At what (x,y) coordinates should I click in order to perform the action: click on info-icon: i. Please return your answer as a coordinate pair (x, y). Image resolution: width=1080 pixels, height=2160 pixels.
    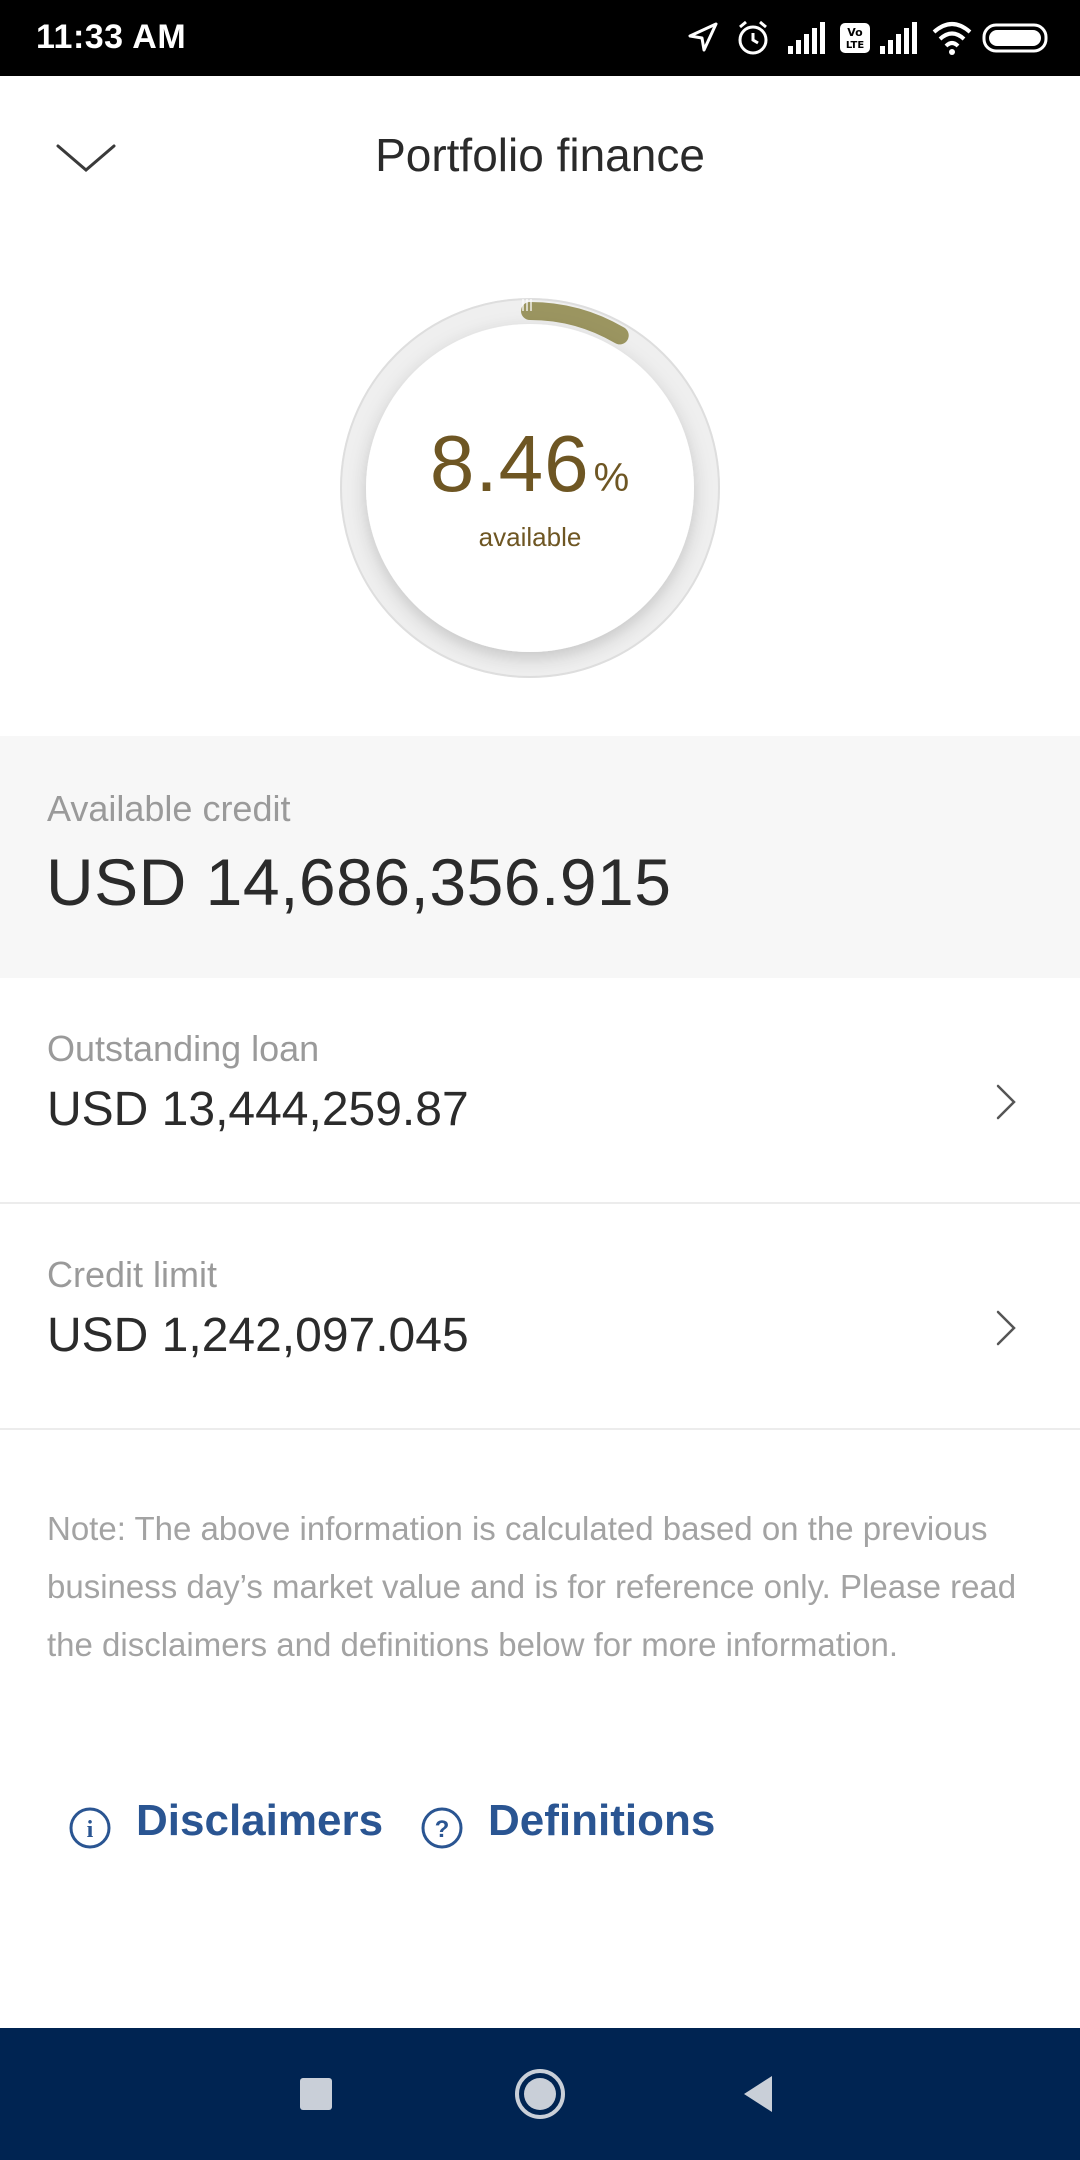
    Looking at the image, I should click on (90, 1828).